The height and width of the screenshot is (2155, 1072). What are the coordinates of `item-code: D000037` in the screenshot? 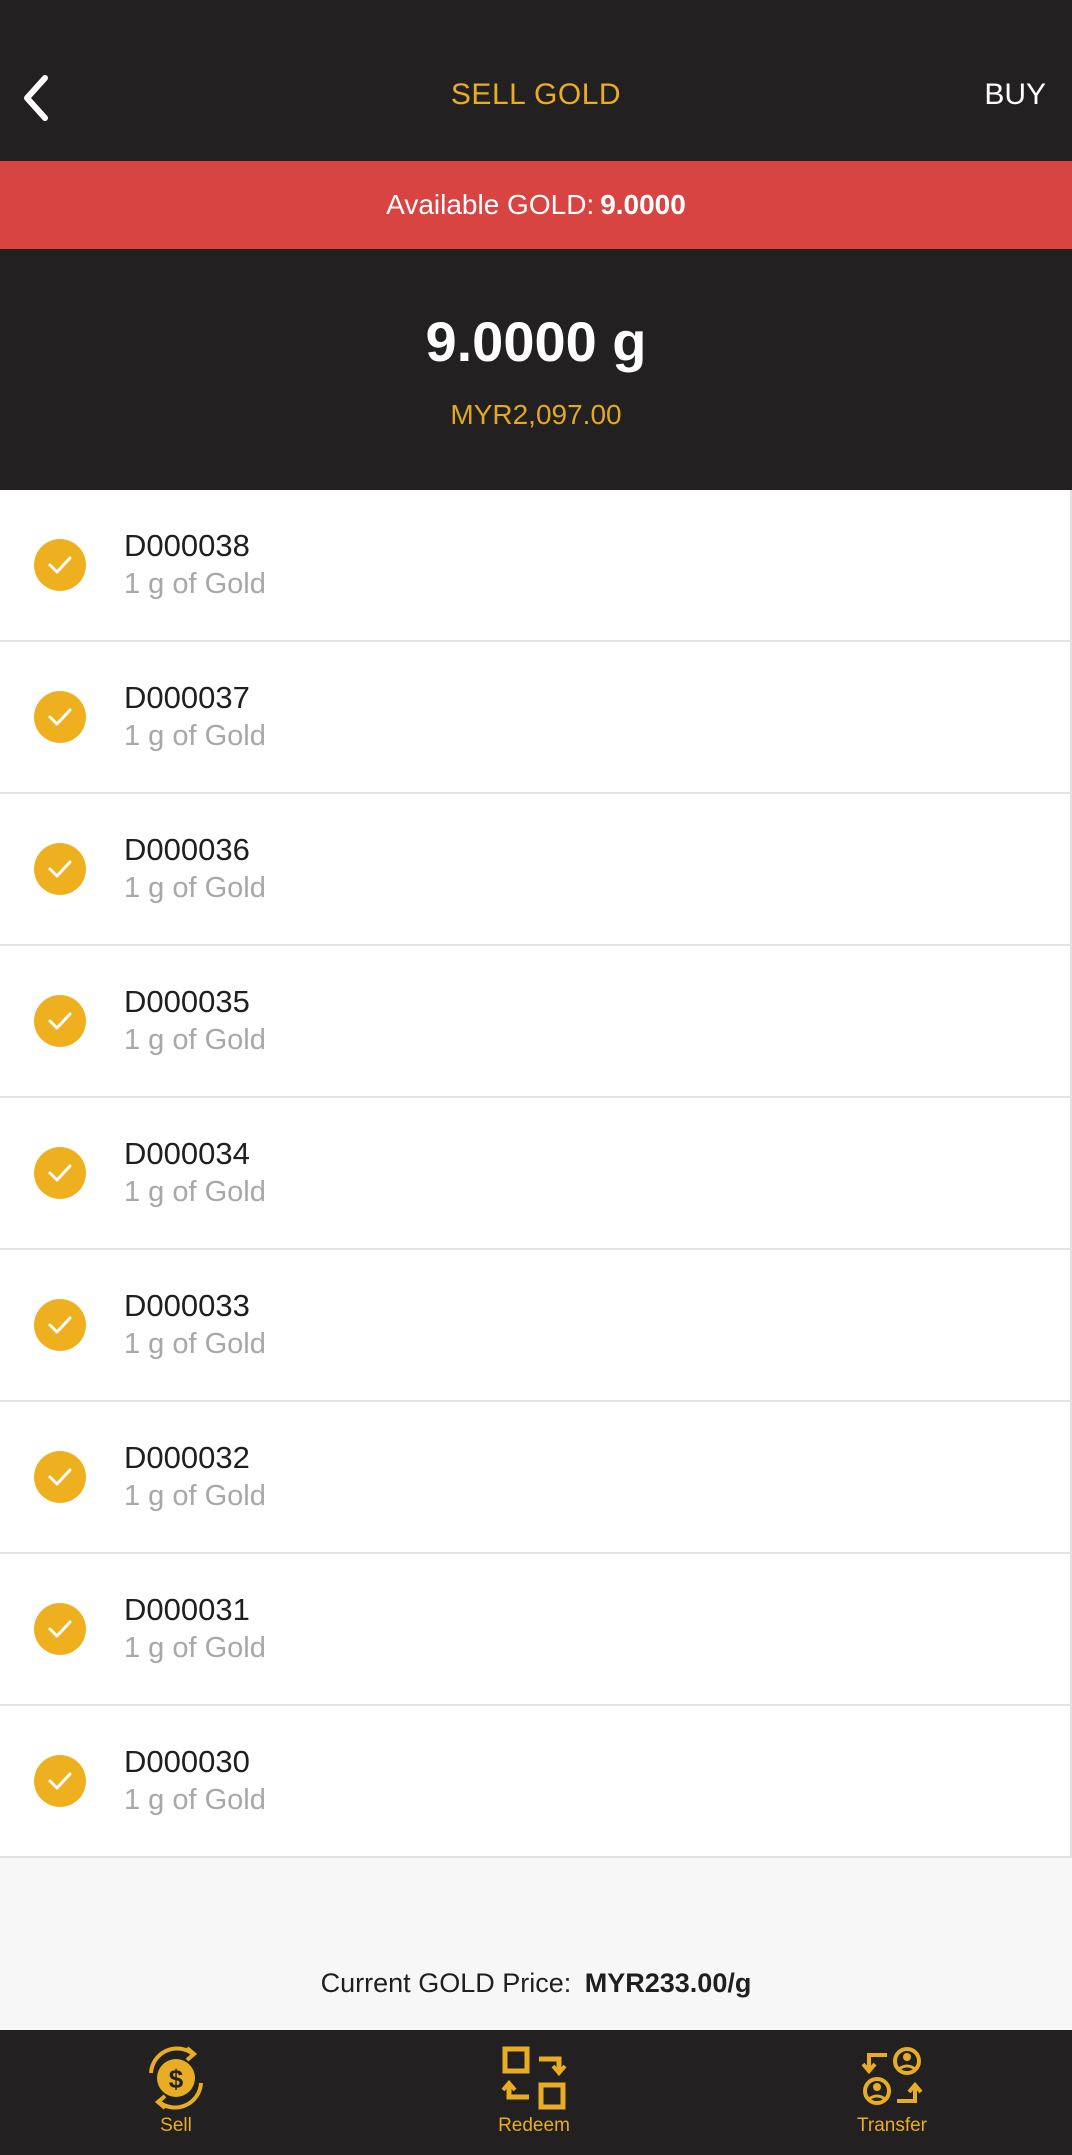 It's located at (187, 697).